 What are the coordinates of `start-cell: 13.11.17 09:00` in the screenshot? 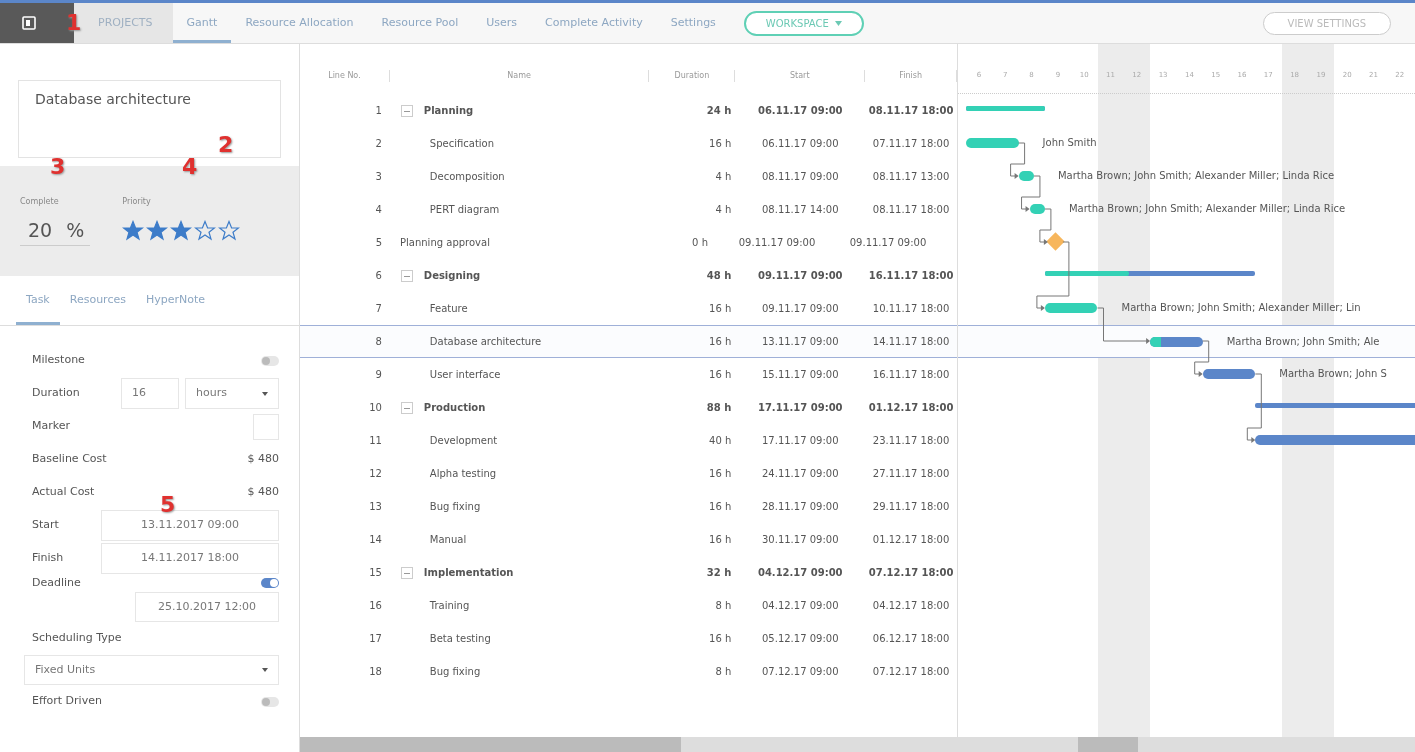 It's located at (800, 341).